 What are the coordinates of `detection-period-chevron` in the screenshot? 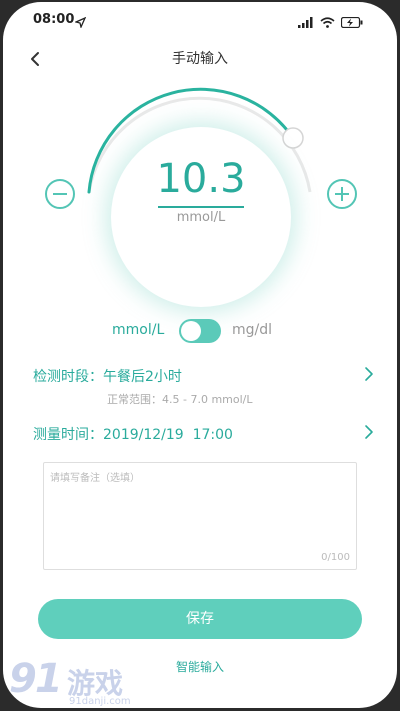 It's located at (369, 374).